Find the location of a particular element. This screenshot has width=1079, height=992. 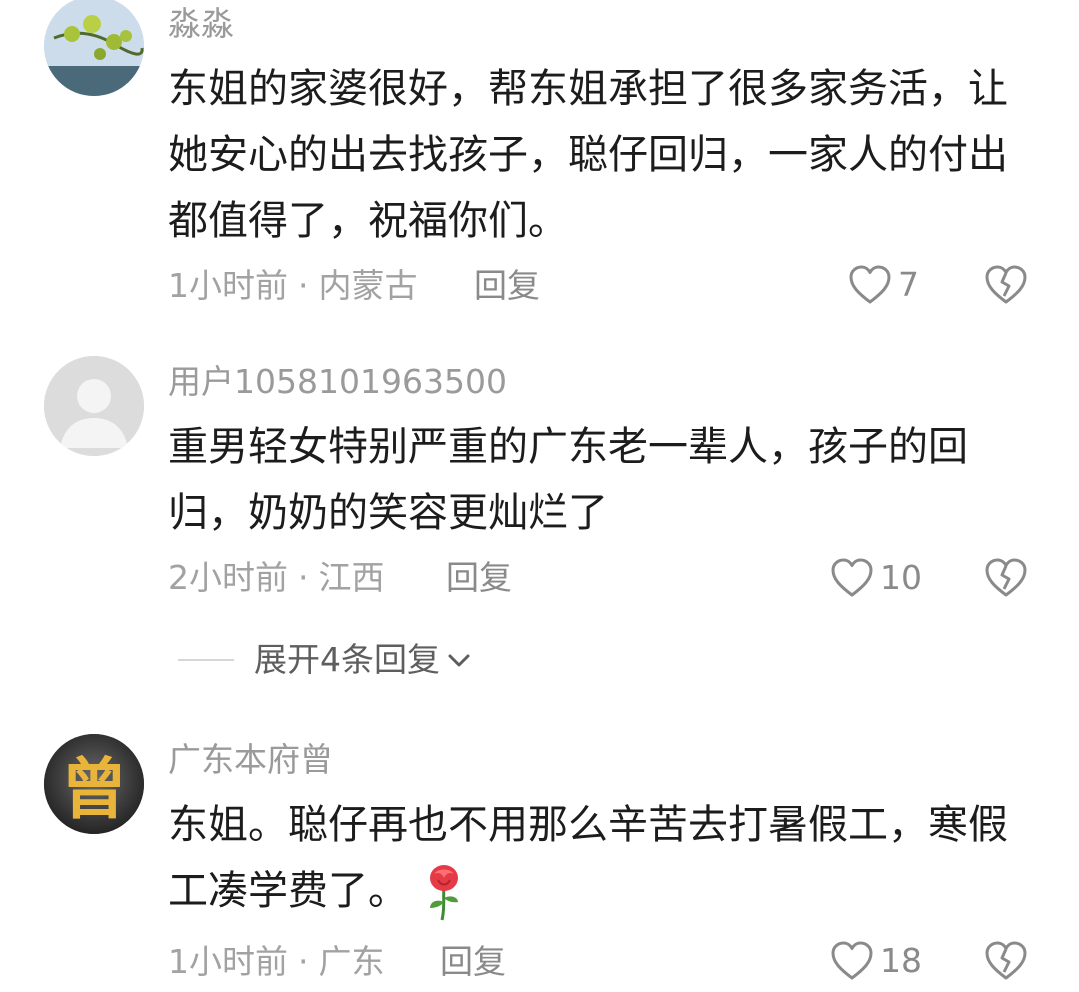

comment-line: 她安心的出去找孩子，聪仔回归，一家人的付出 is located at coordinates (588, 155).